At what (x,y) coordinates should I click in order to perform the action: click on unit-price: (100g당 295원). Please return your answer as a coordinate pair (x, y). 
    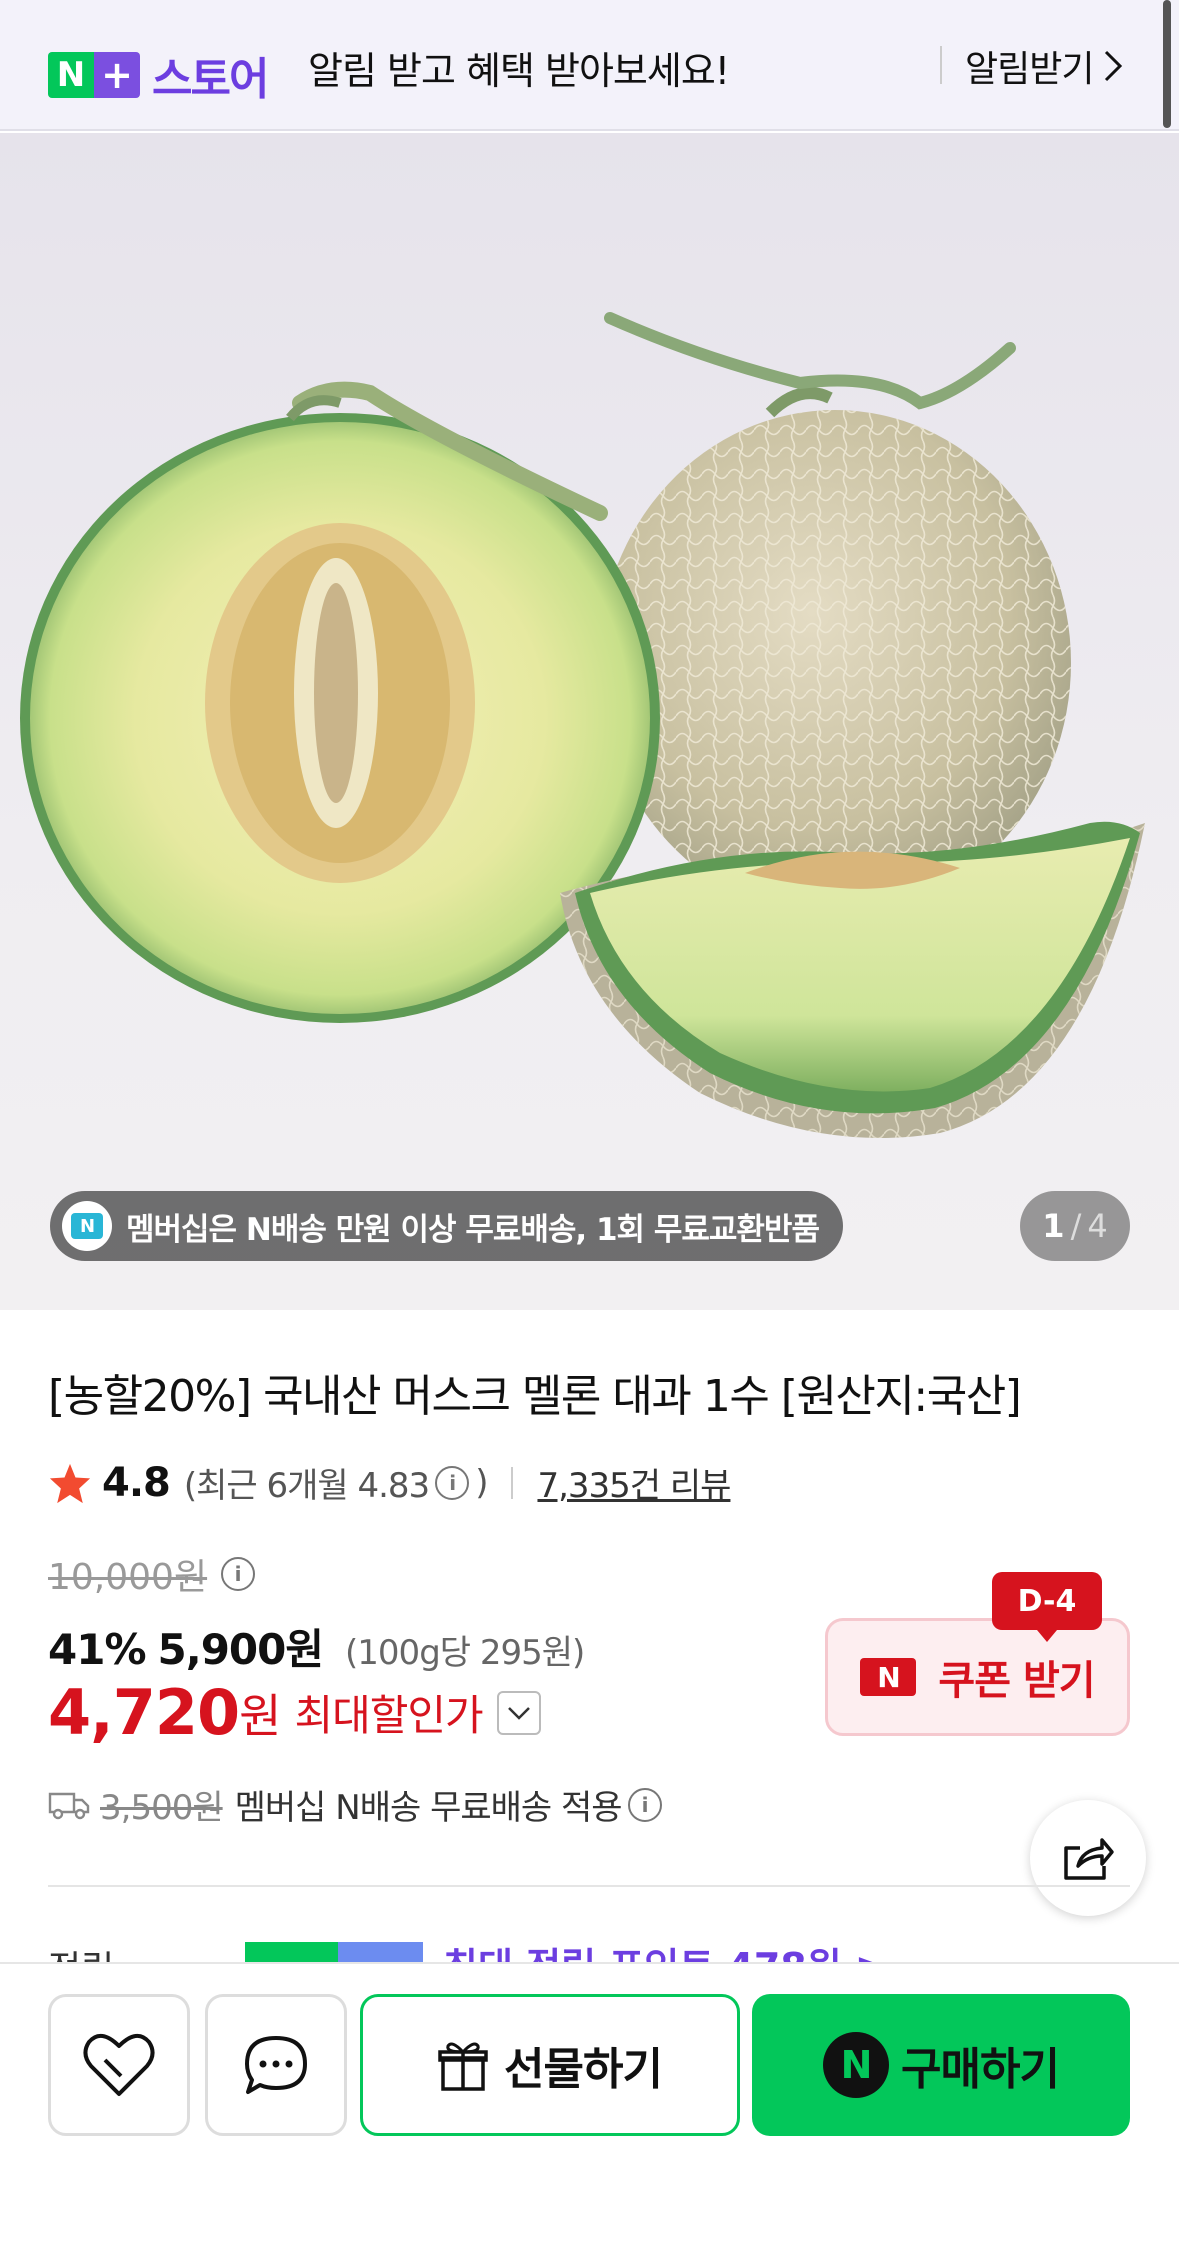
    Looking at the image, I should click on (465, 1653).